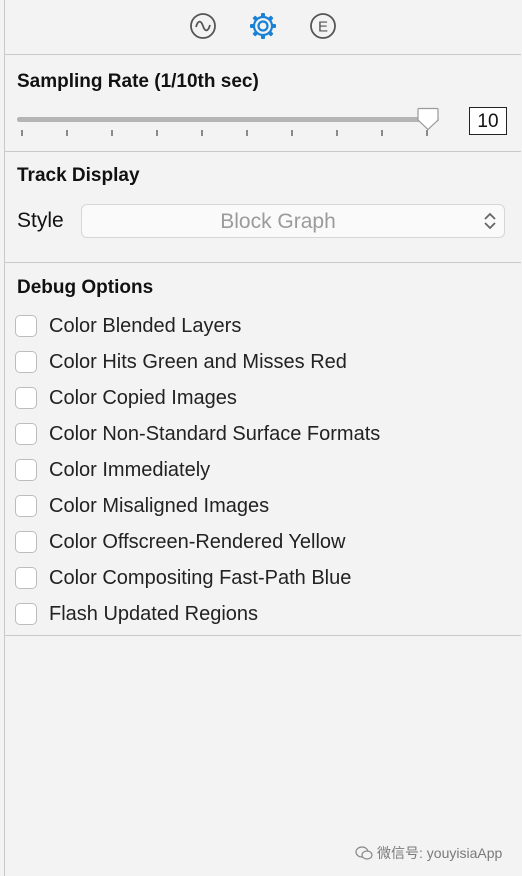  What do you see at coordinates (198, 362) in the screenshot?
I see `debug-option-label: Color Hits Green and Misses Red` at bounding box center [198, 362].